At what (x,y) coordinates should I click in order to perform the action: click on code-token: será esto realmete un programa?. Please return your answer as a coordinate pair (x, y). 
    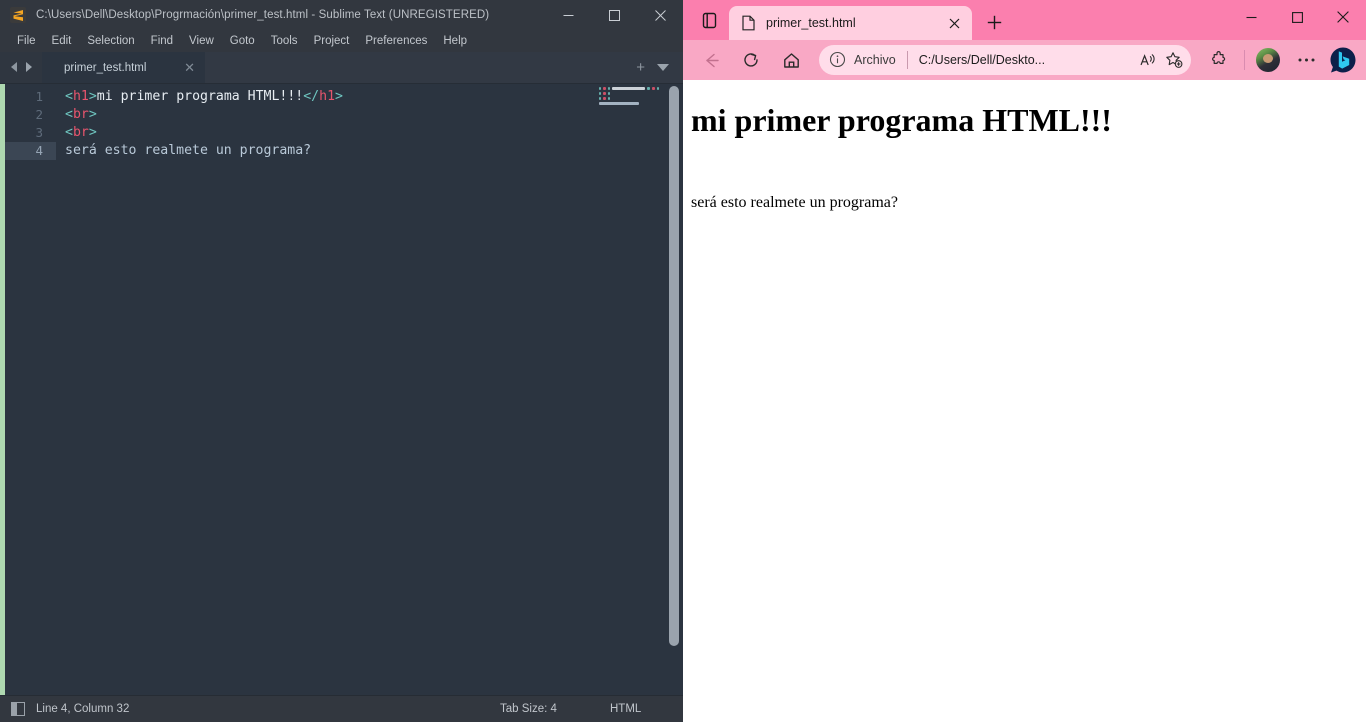
    Looking at the image, I should click on (188, 150).